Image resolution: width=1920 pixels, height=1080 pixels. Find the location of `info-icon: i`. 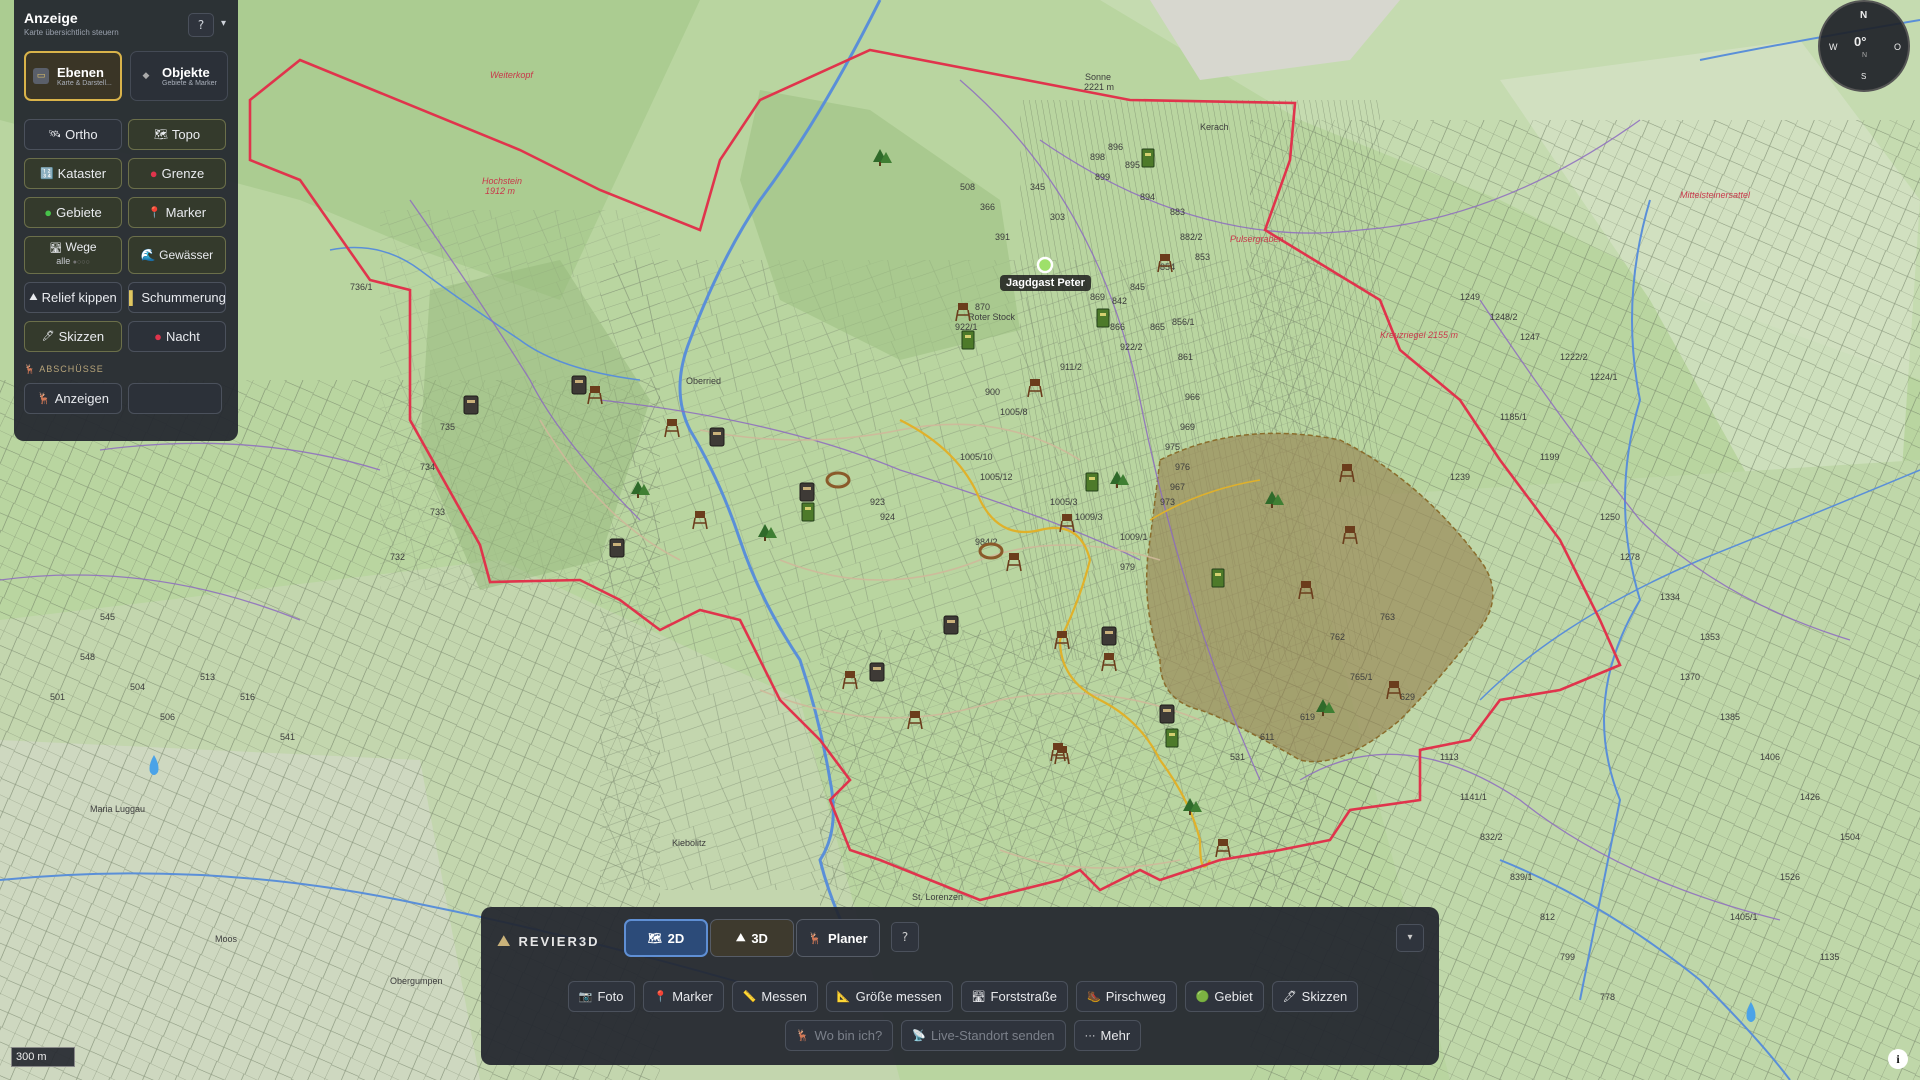

info-icon: i is located at coordinates (1898, 1059).